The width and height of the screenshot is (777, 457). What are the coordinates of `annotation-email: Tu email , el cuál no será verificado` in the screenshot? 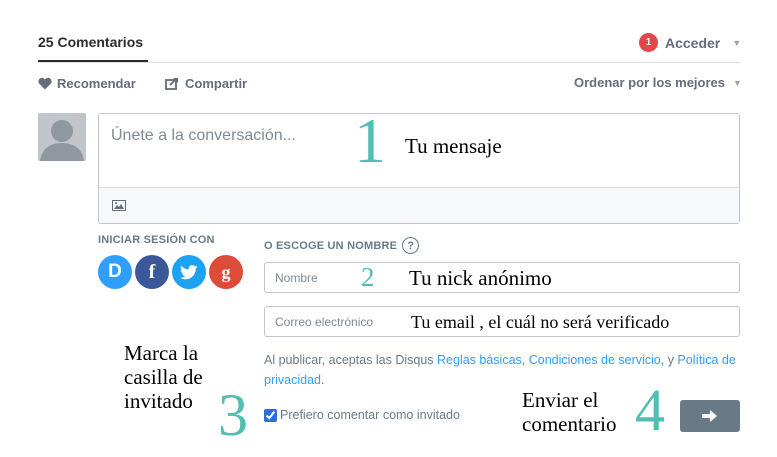 It's located at (540, 322).